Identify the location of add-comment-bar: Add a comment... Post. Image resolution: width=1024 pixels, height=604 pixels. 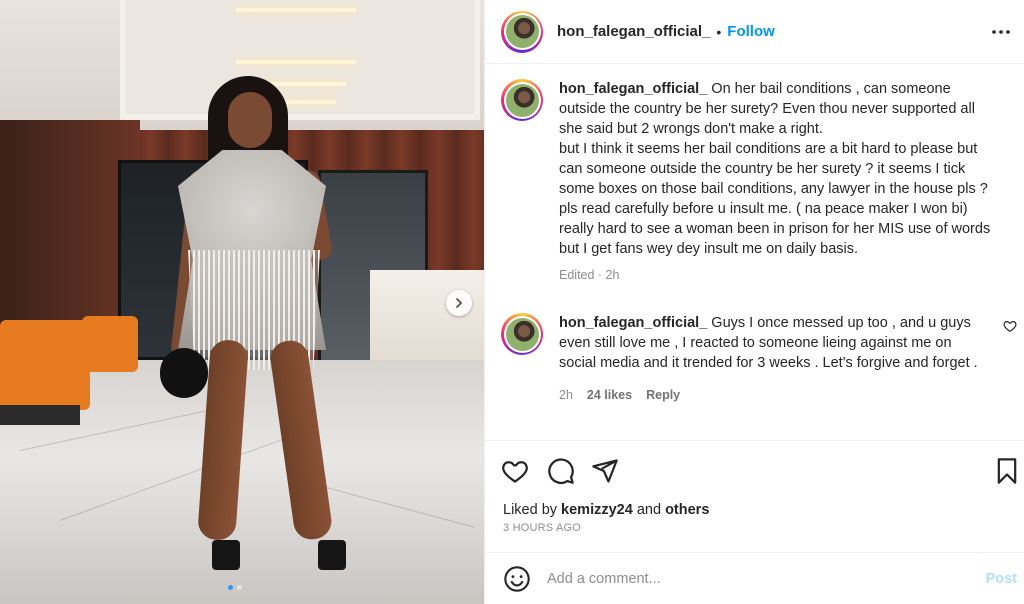
(754, 578).